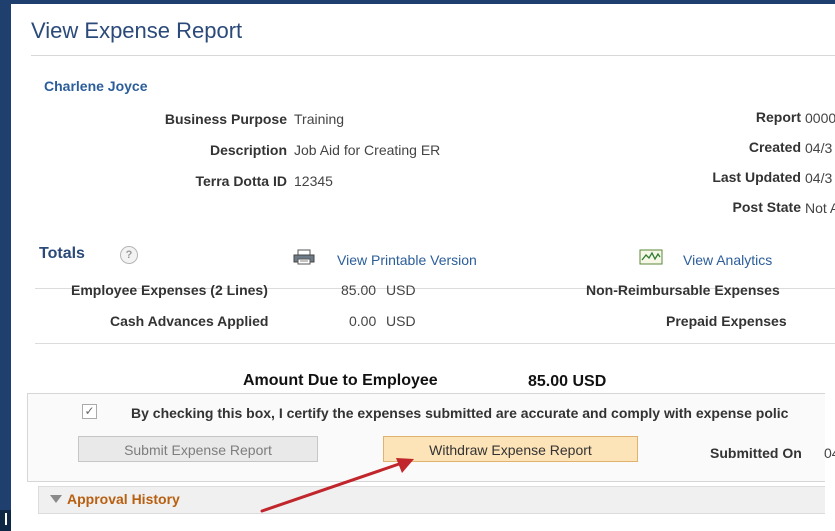  Describe the element at coordinates (123, 499) in the screenshot. I see `approval-history-title: Approval History` at that location.